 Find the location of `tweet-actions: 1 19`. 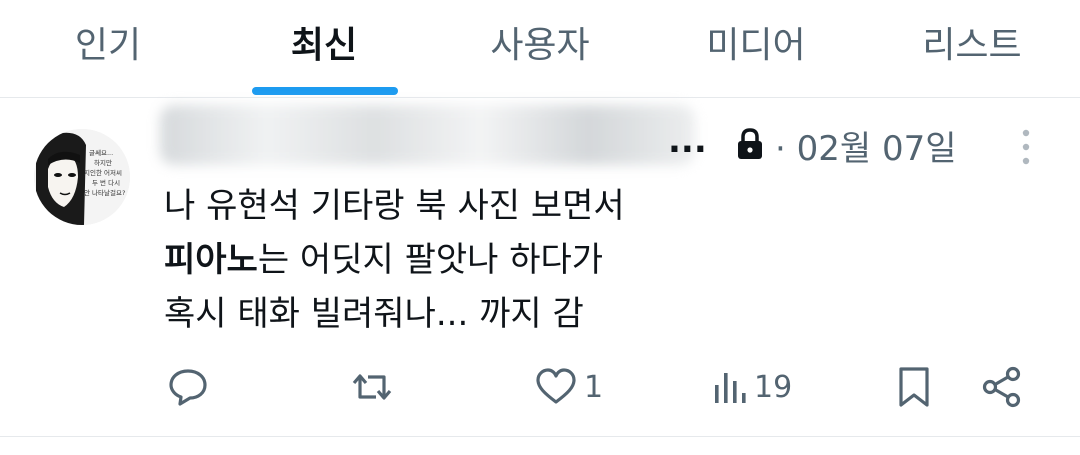

tweet-actions: 1 19 is located at coordinates (540, 387).